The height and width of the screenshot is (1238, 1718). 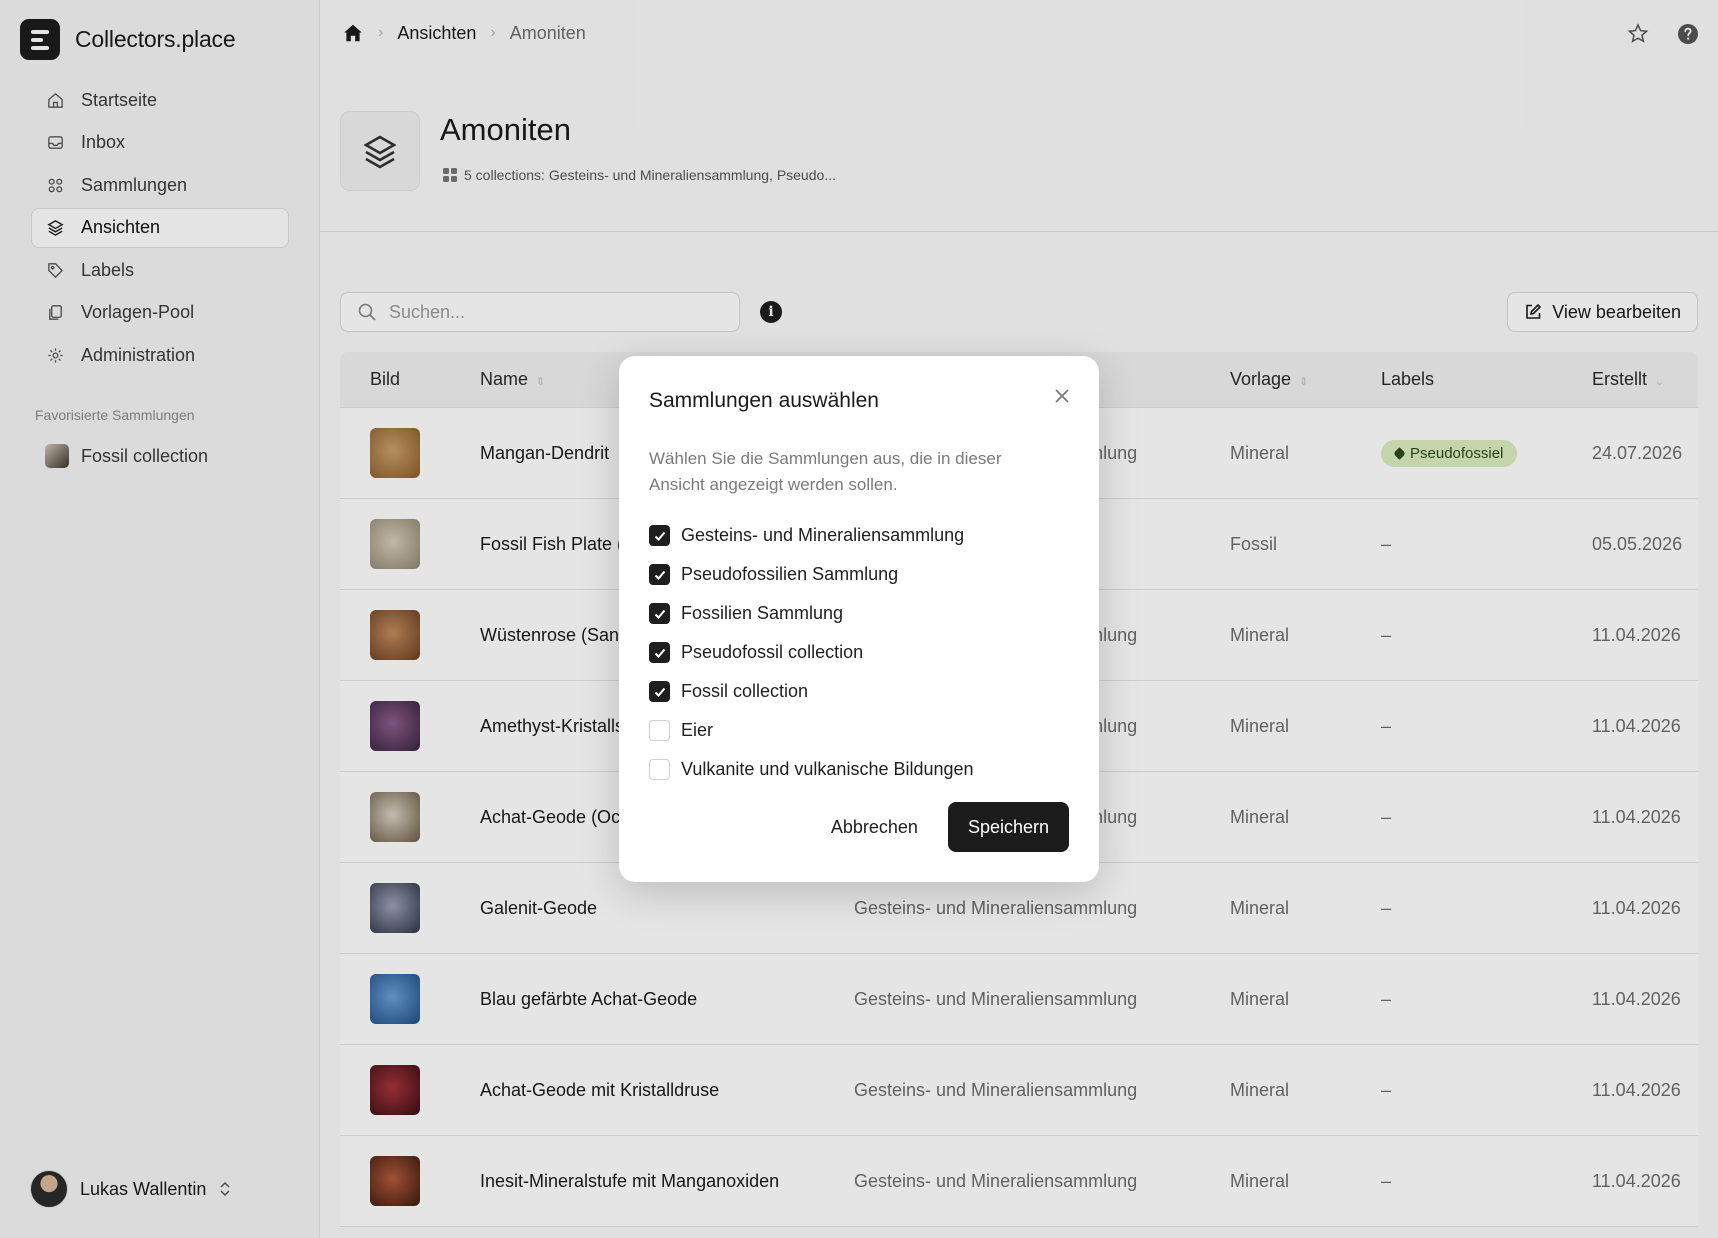 I want to click on option-label: Pseudofossilien Sammlung, so click(x=790, y=574).